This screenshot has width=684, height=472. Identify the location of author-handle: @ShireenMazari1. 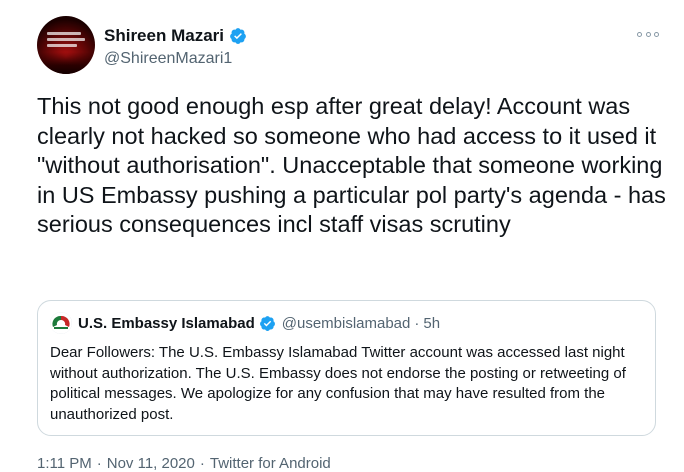
(168, 59).